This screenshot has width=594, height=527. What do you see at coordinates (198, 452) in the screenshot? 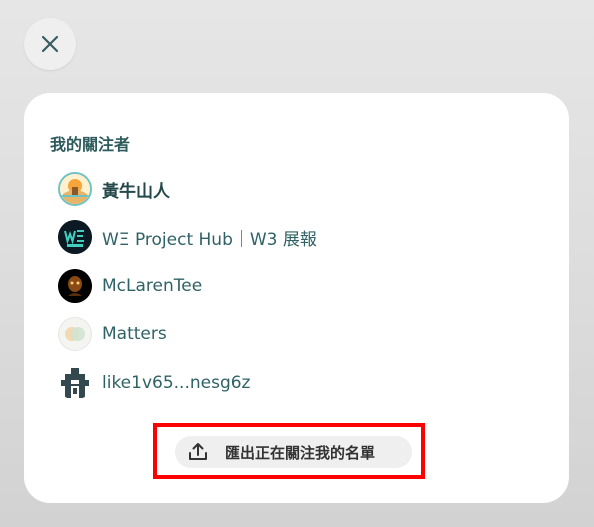
I see `upload-icon` at bounding box center [198, 452].